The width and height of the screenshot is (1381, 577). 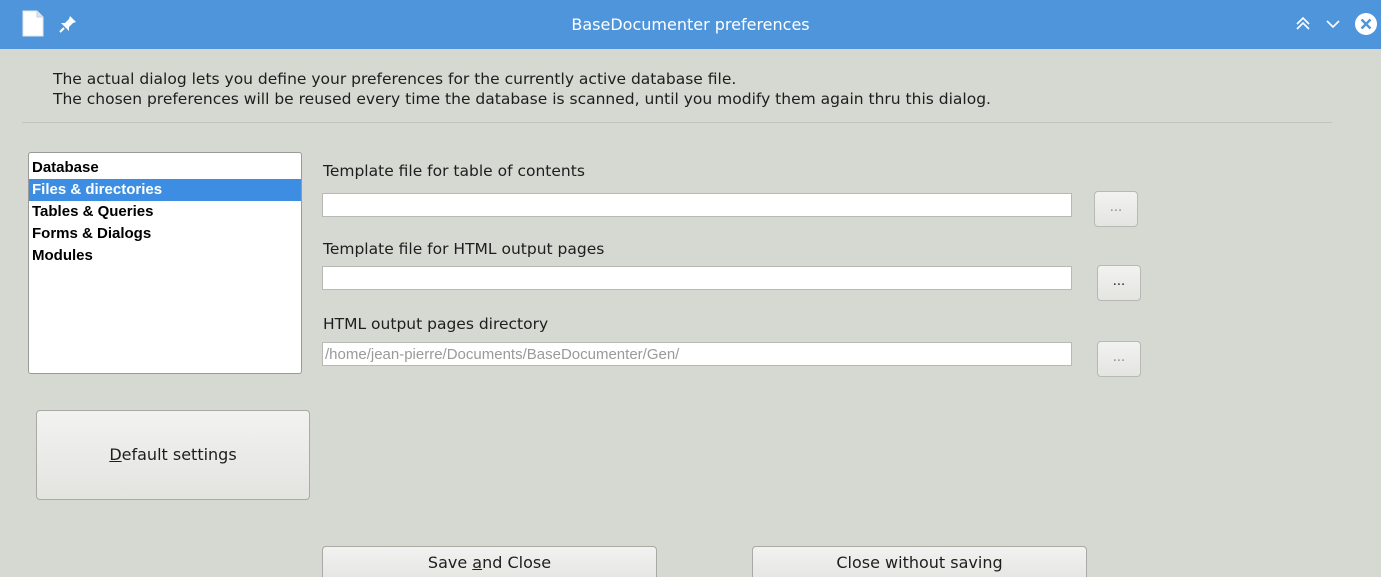 What do you see at coordinates (697, 205) in the screenshot?
I see `toc-template-input` at bounding box center [697, 205].